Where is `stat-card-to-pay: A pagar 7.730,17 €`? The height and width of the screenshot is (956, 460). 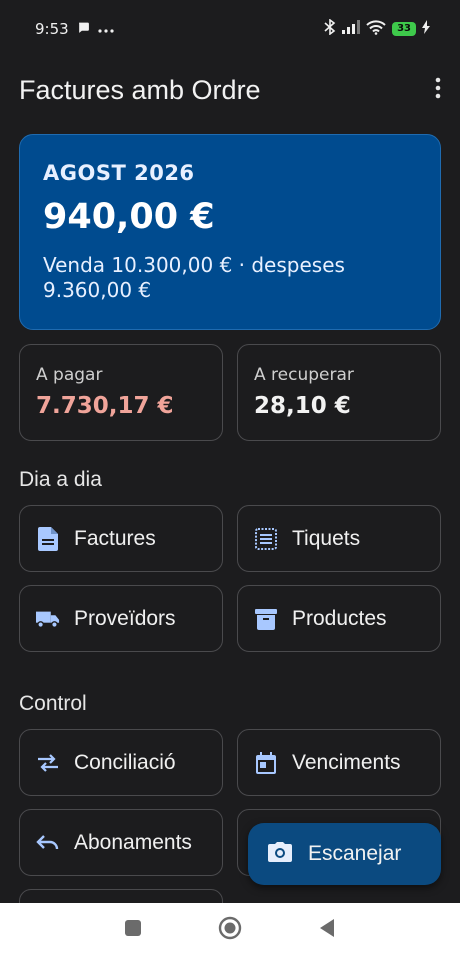 stat-card-to-pay: A pagar 7.730,17 € is located at coordinates (121, 392).